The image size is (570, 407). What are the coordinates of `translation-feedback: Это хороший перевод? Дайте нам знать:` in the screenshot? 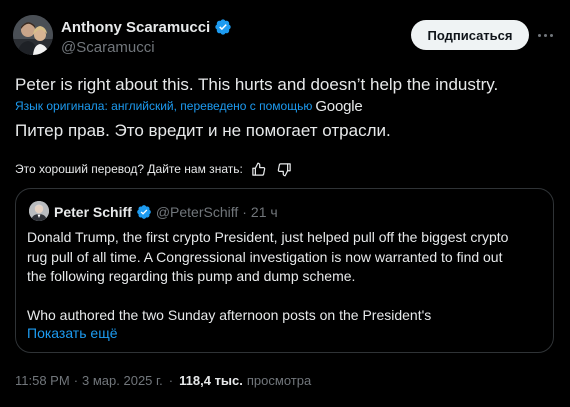 It's located at (155, 169).